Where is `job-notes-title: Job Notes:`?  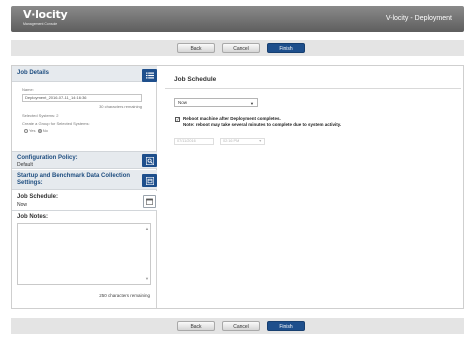
job-notes-title: Job Notes: is located at coordinates (33, 217).